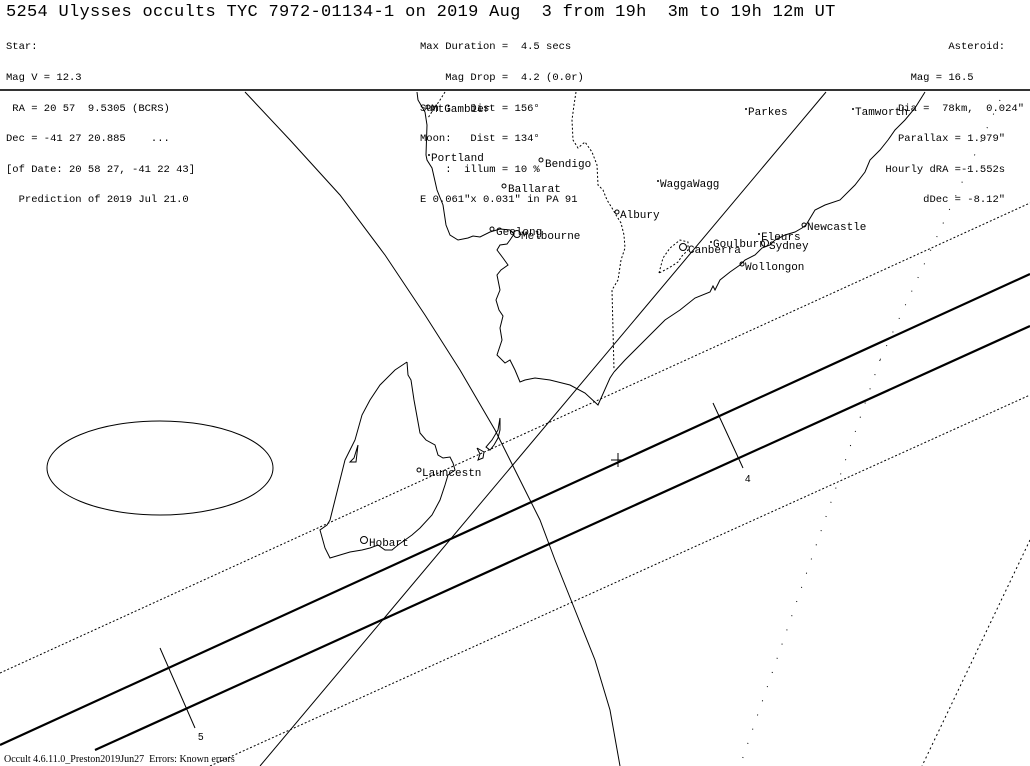 The height and width of the screenshot is (766, 1030). I want to click on svg-text: Newcastle, so click(836, 228).